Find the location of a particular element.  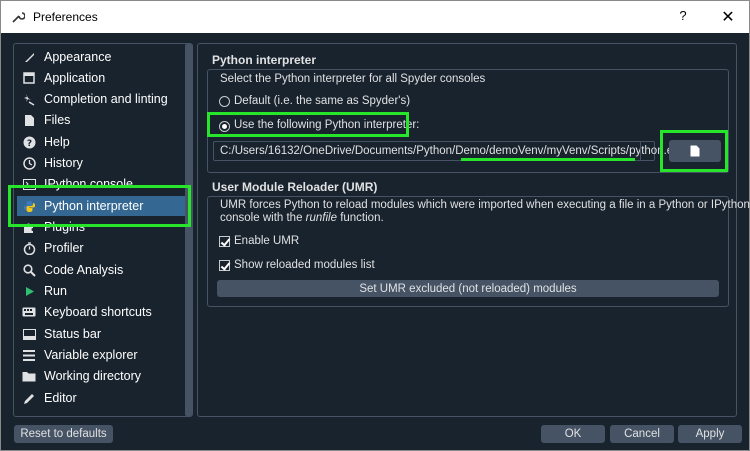

umr-group-title: User Module Reloader (UMR) is located at coordinates (295, 187).